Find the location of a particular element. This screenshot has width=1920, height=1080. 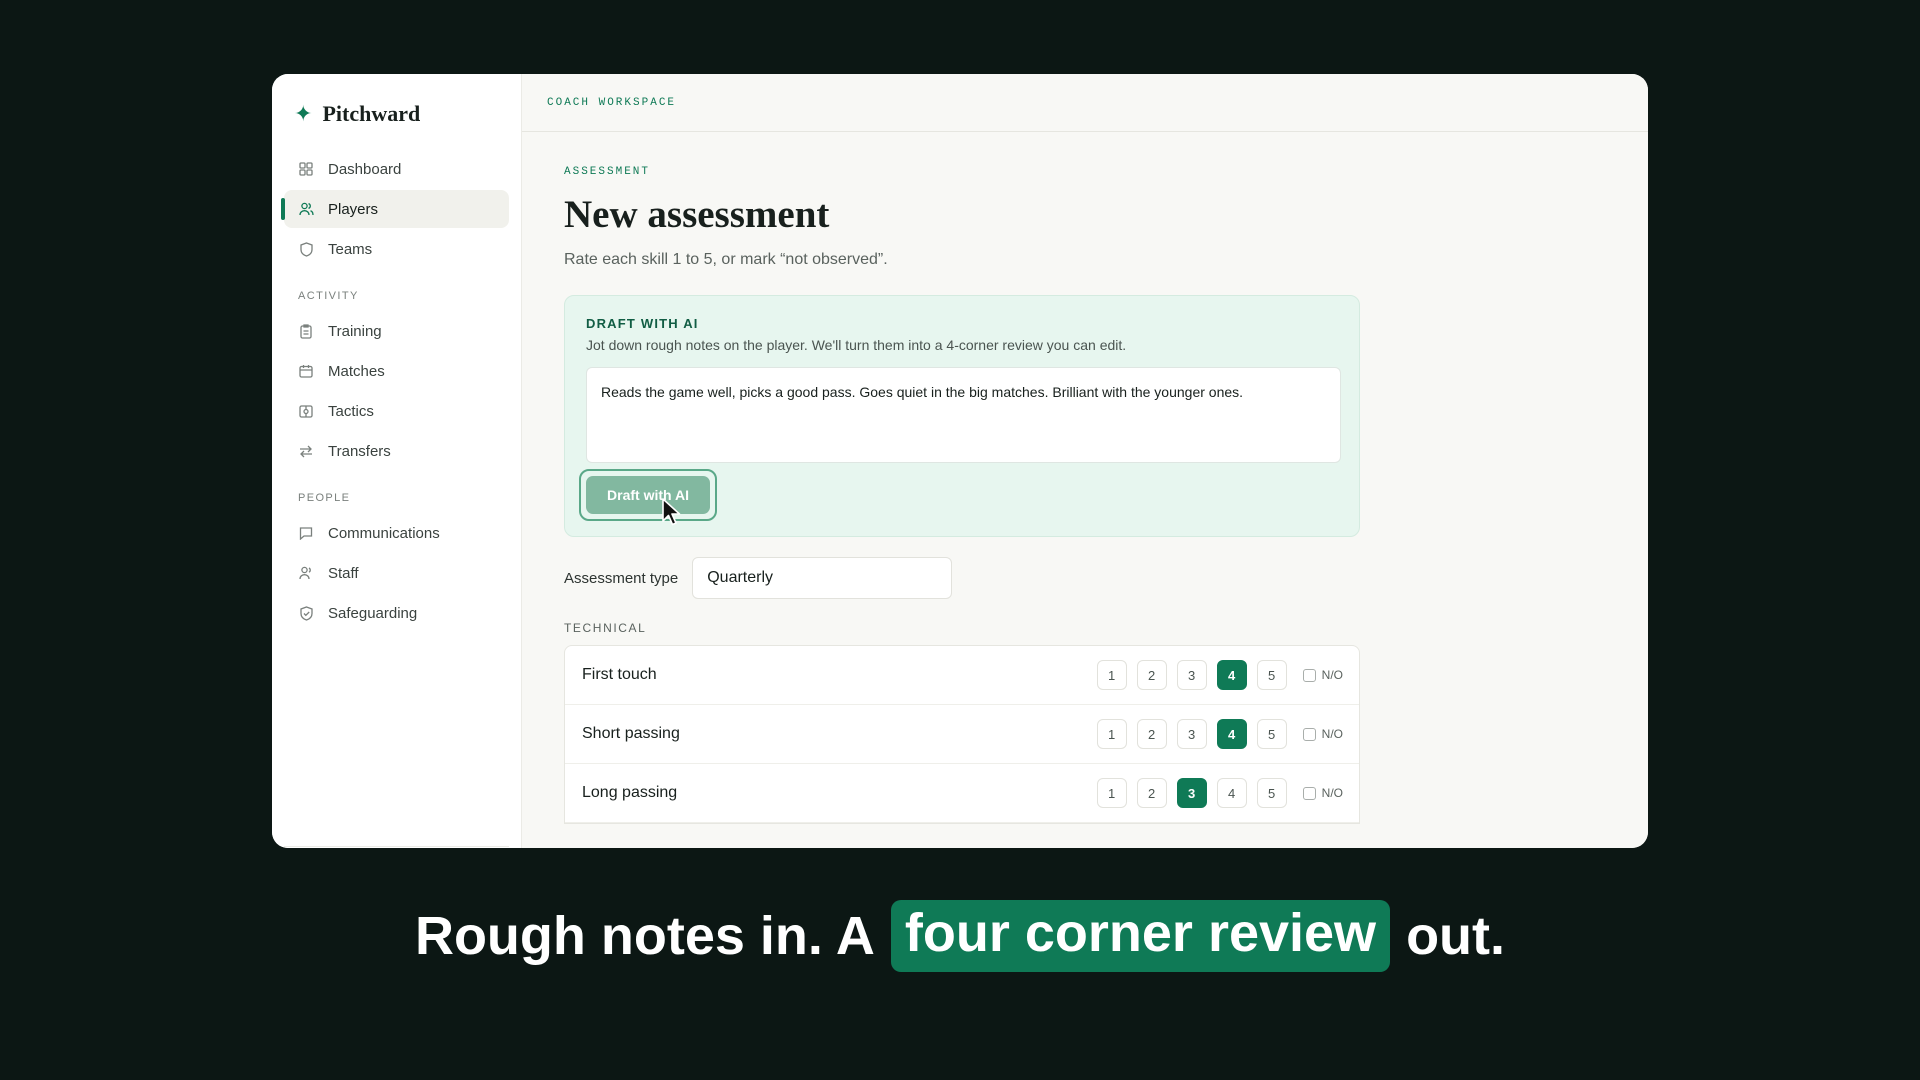

calendar-icon is located at coordinates (306, 371).